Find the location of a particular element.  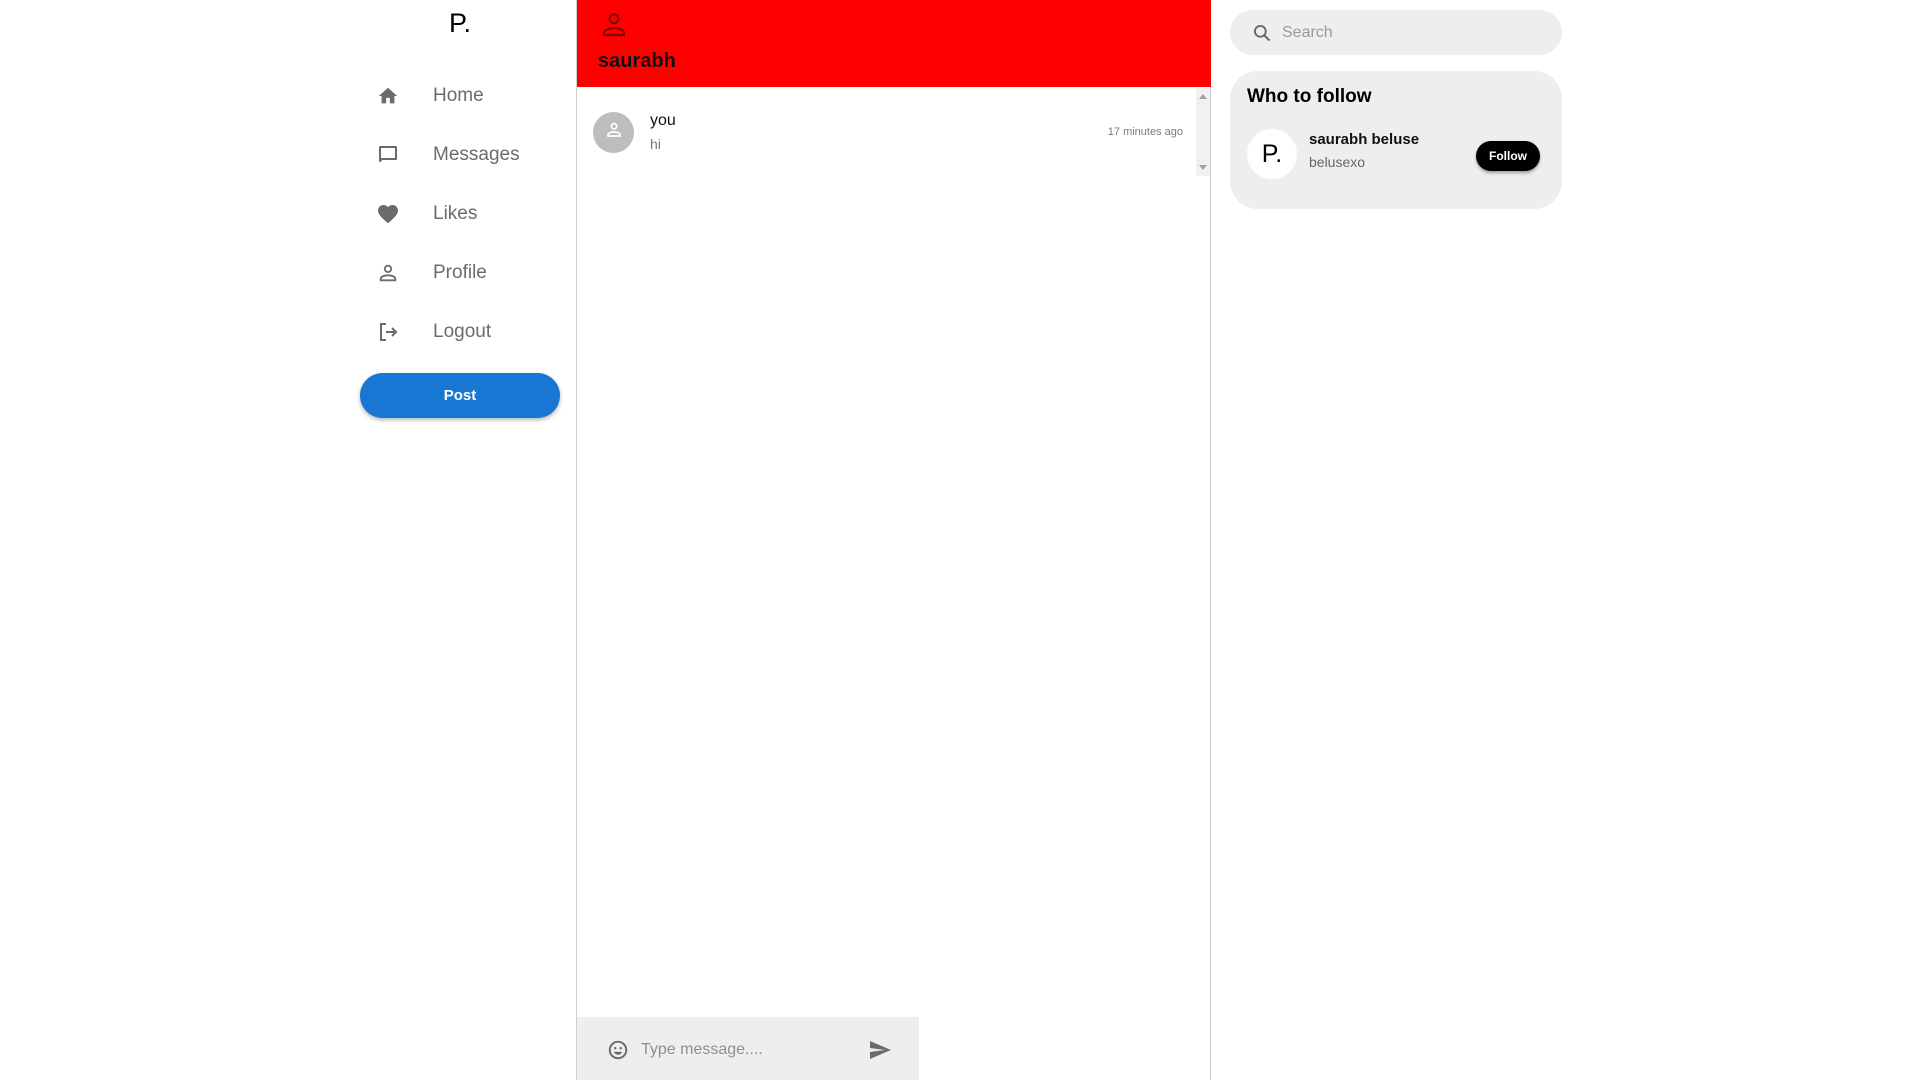

send-icon is located at coordinates (880, 1050).